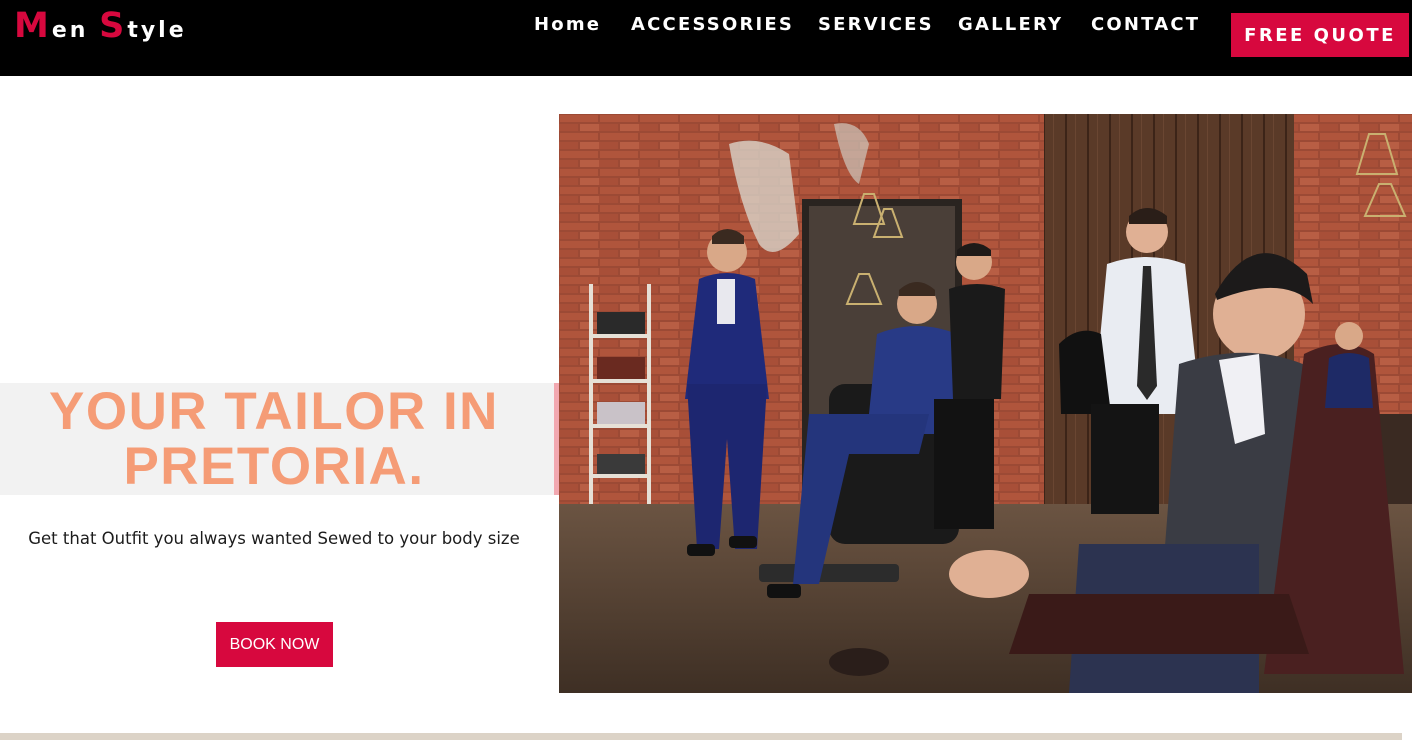  Describe the element at coordinates (1010, 24) in the screenshot. I see `nav-link-gallery: GALLERY` at that location.